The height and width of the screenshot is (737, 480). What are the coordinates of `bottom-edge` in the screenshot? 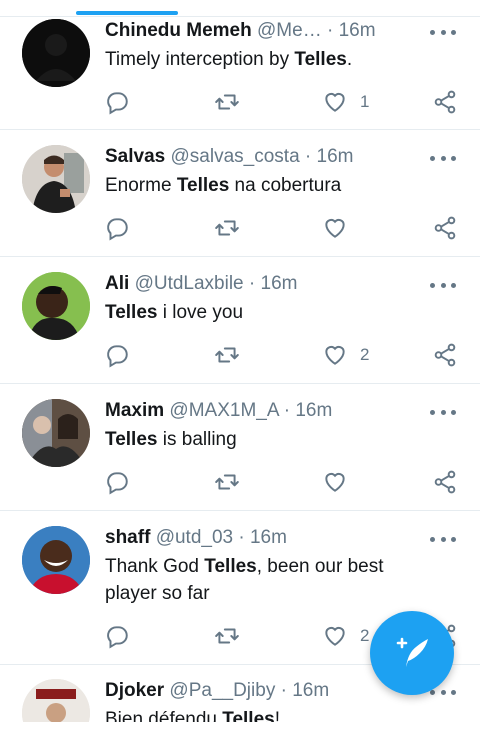 It's located at (240, 729).